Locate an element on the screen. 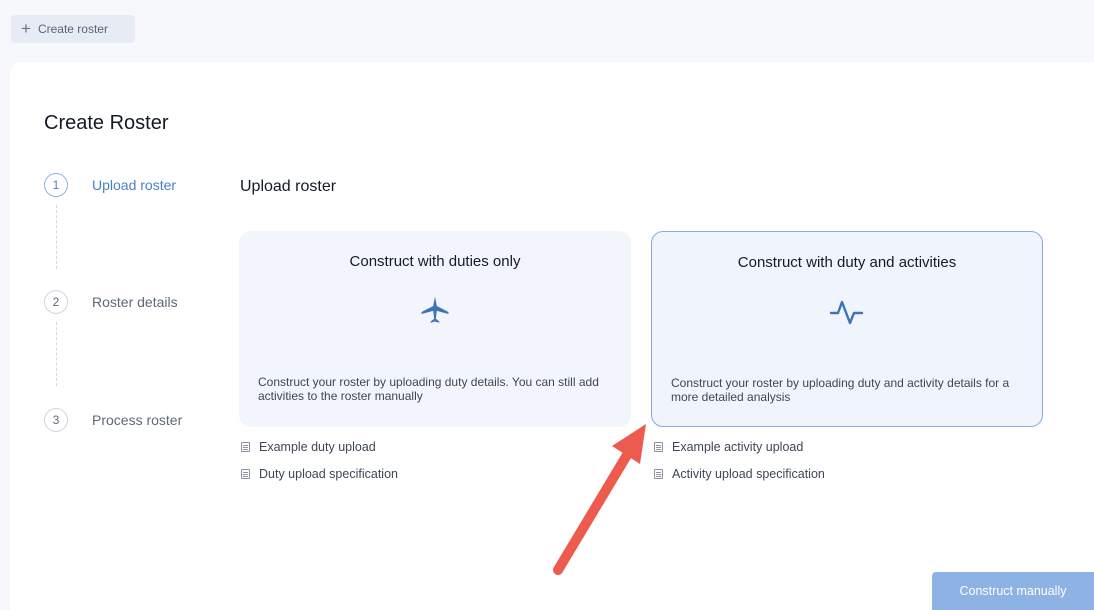 The image size is (1094, 610). step-number: 2 is located at coordinates (56, 302).